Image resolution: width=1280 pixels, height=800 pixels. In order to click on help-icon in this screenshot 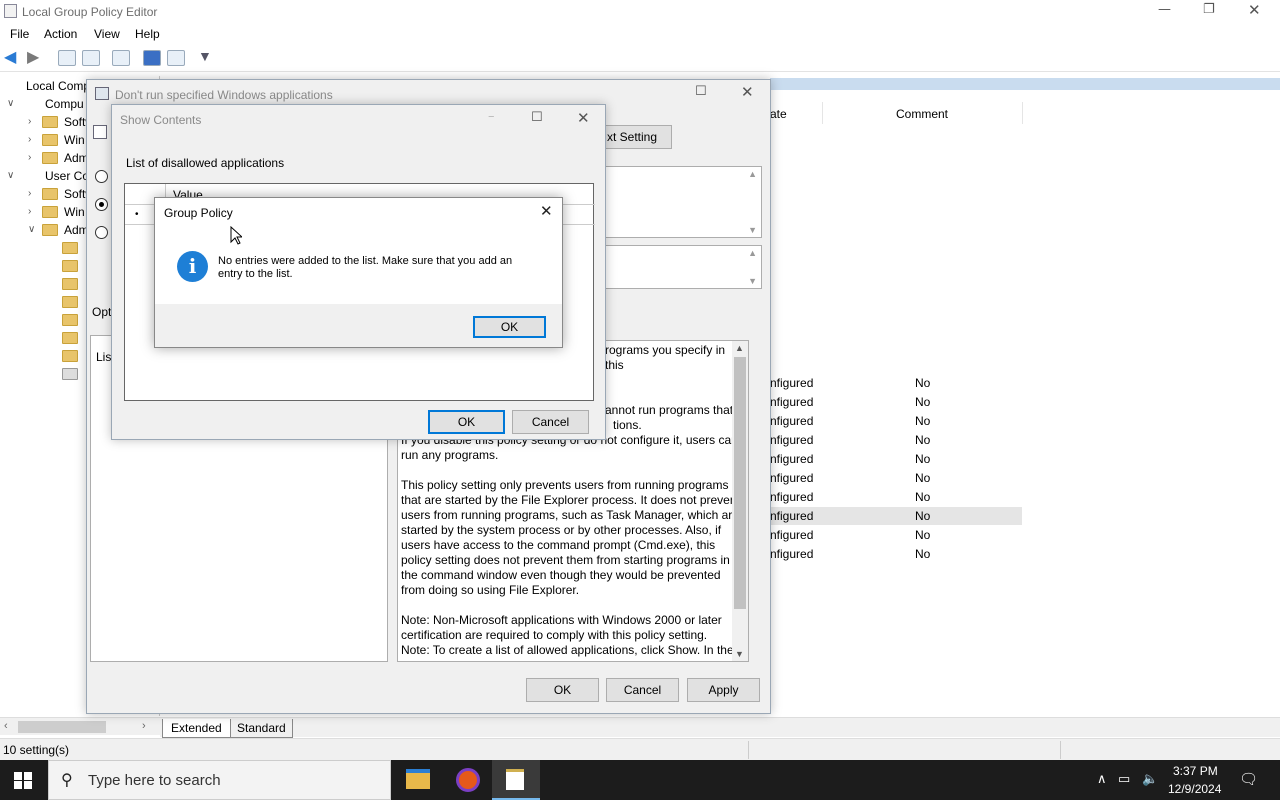, I will do `click(152, 58)`.